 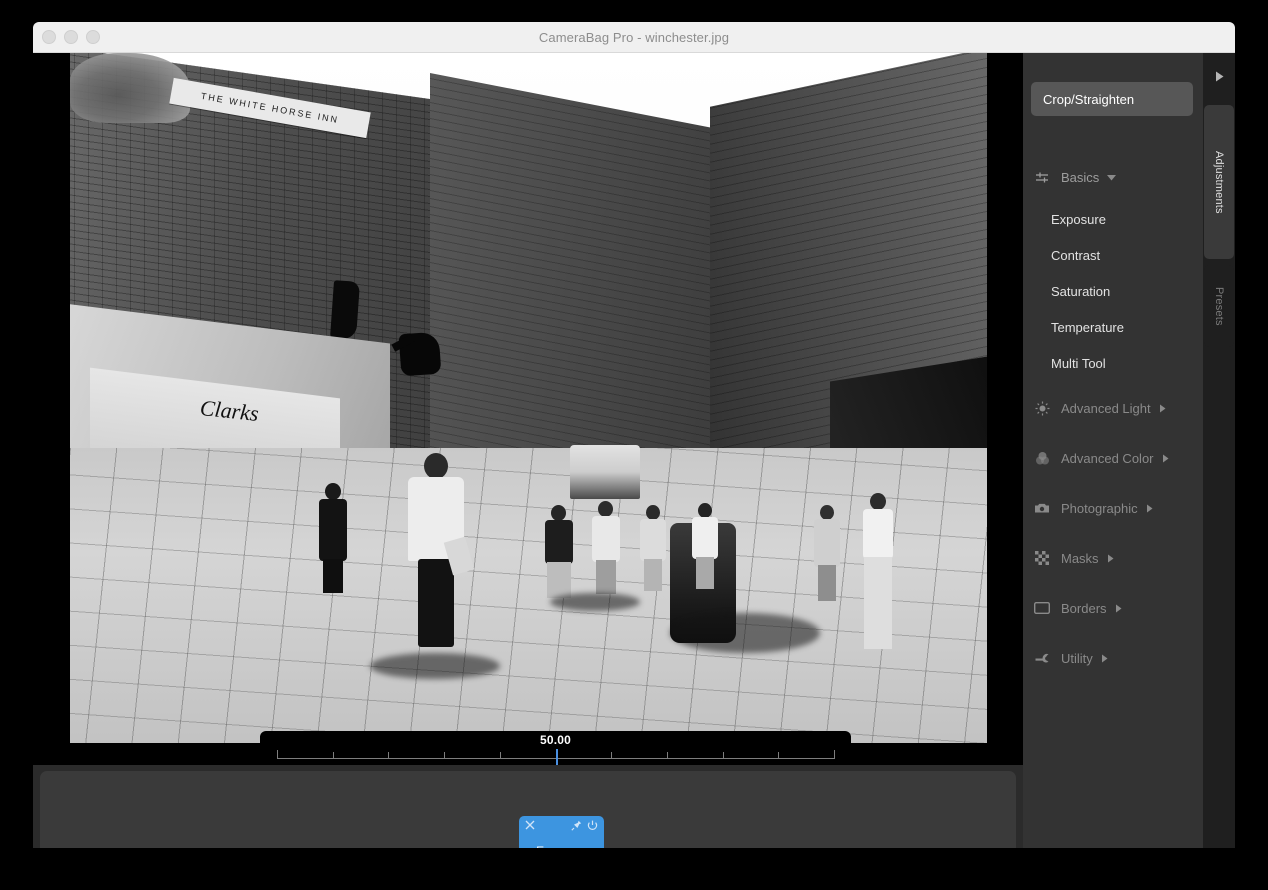 I want to click on adjustment-item-label: Exposure, so click(x=1078, y=219).